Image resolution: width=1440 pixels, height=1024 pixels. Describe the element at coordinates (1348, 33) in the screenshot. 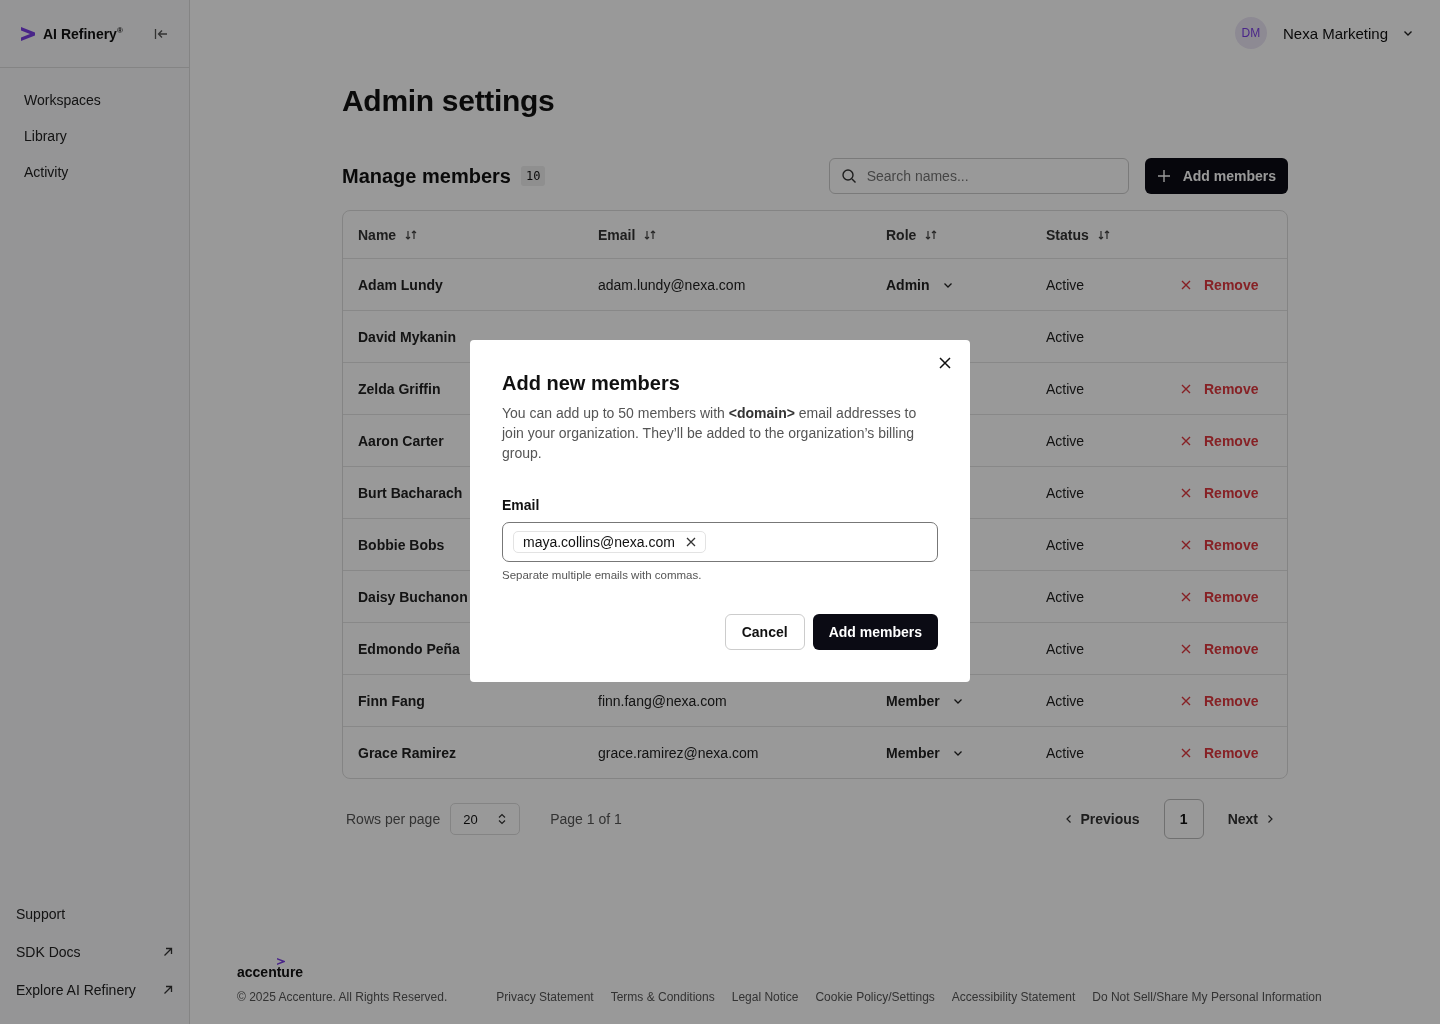

I see `org-switcher: Nexa Marketing` at that location.